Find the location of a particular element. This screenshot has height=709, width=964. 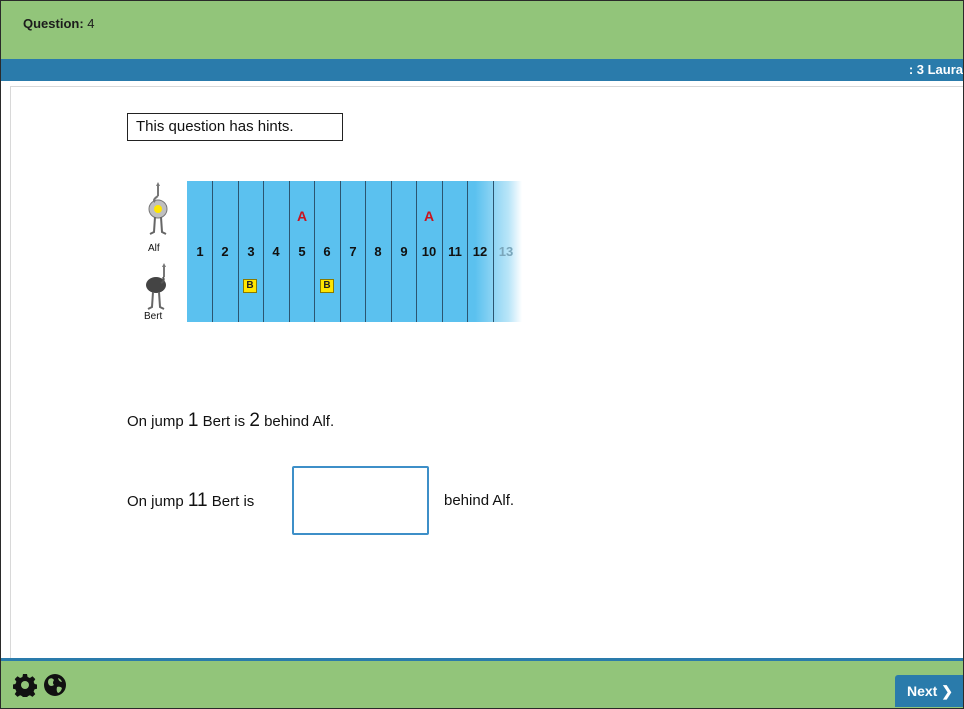

jump-number: 6 is located at coordinates (327, 251).